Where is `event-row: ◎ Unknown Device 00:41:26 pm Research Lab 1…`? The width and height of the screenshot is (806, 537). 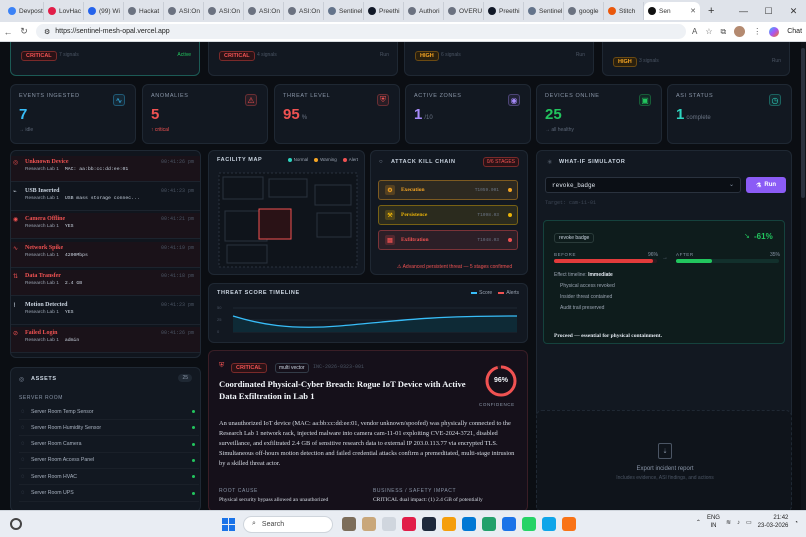 event-row: ◎ Unknown Device 00:41:26 pm Research Lab 1… is located at coordinates (105, 169).